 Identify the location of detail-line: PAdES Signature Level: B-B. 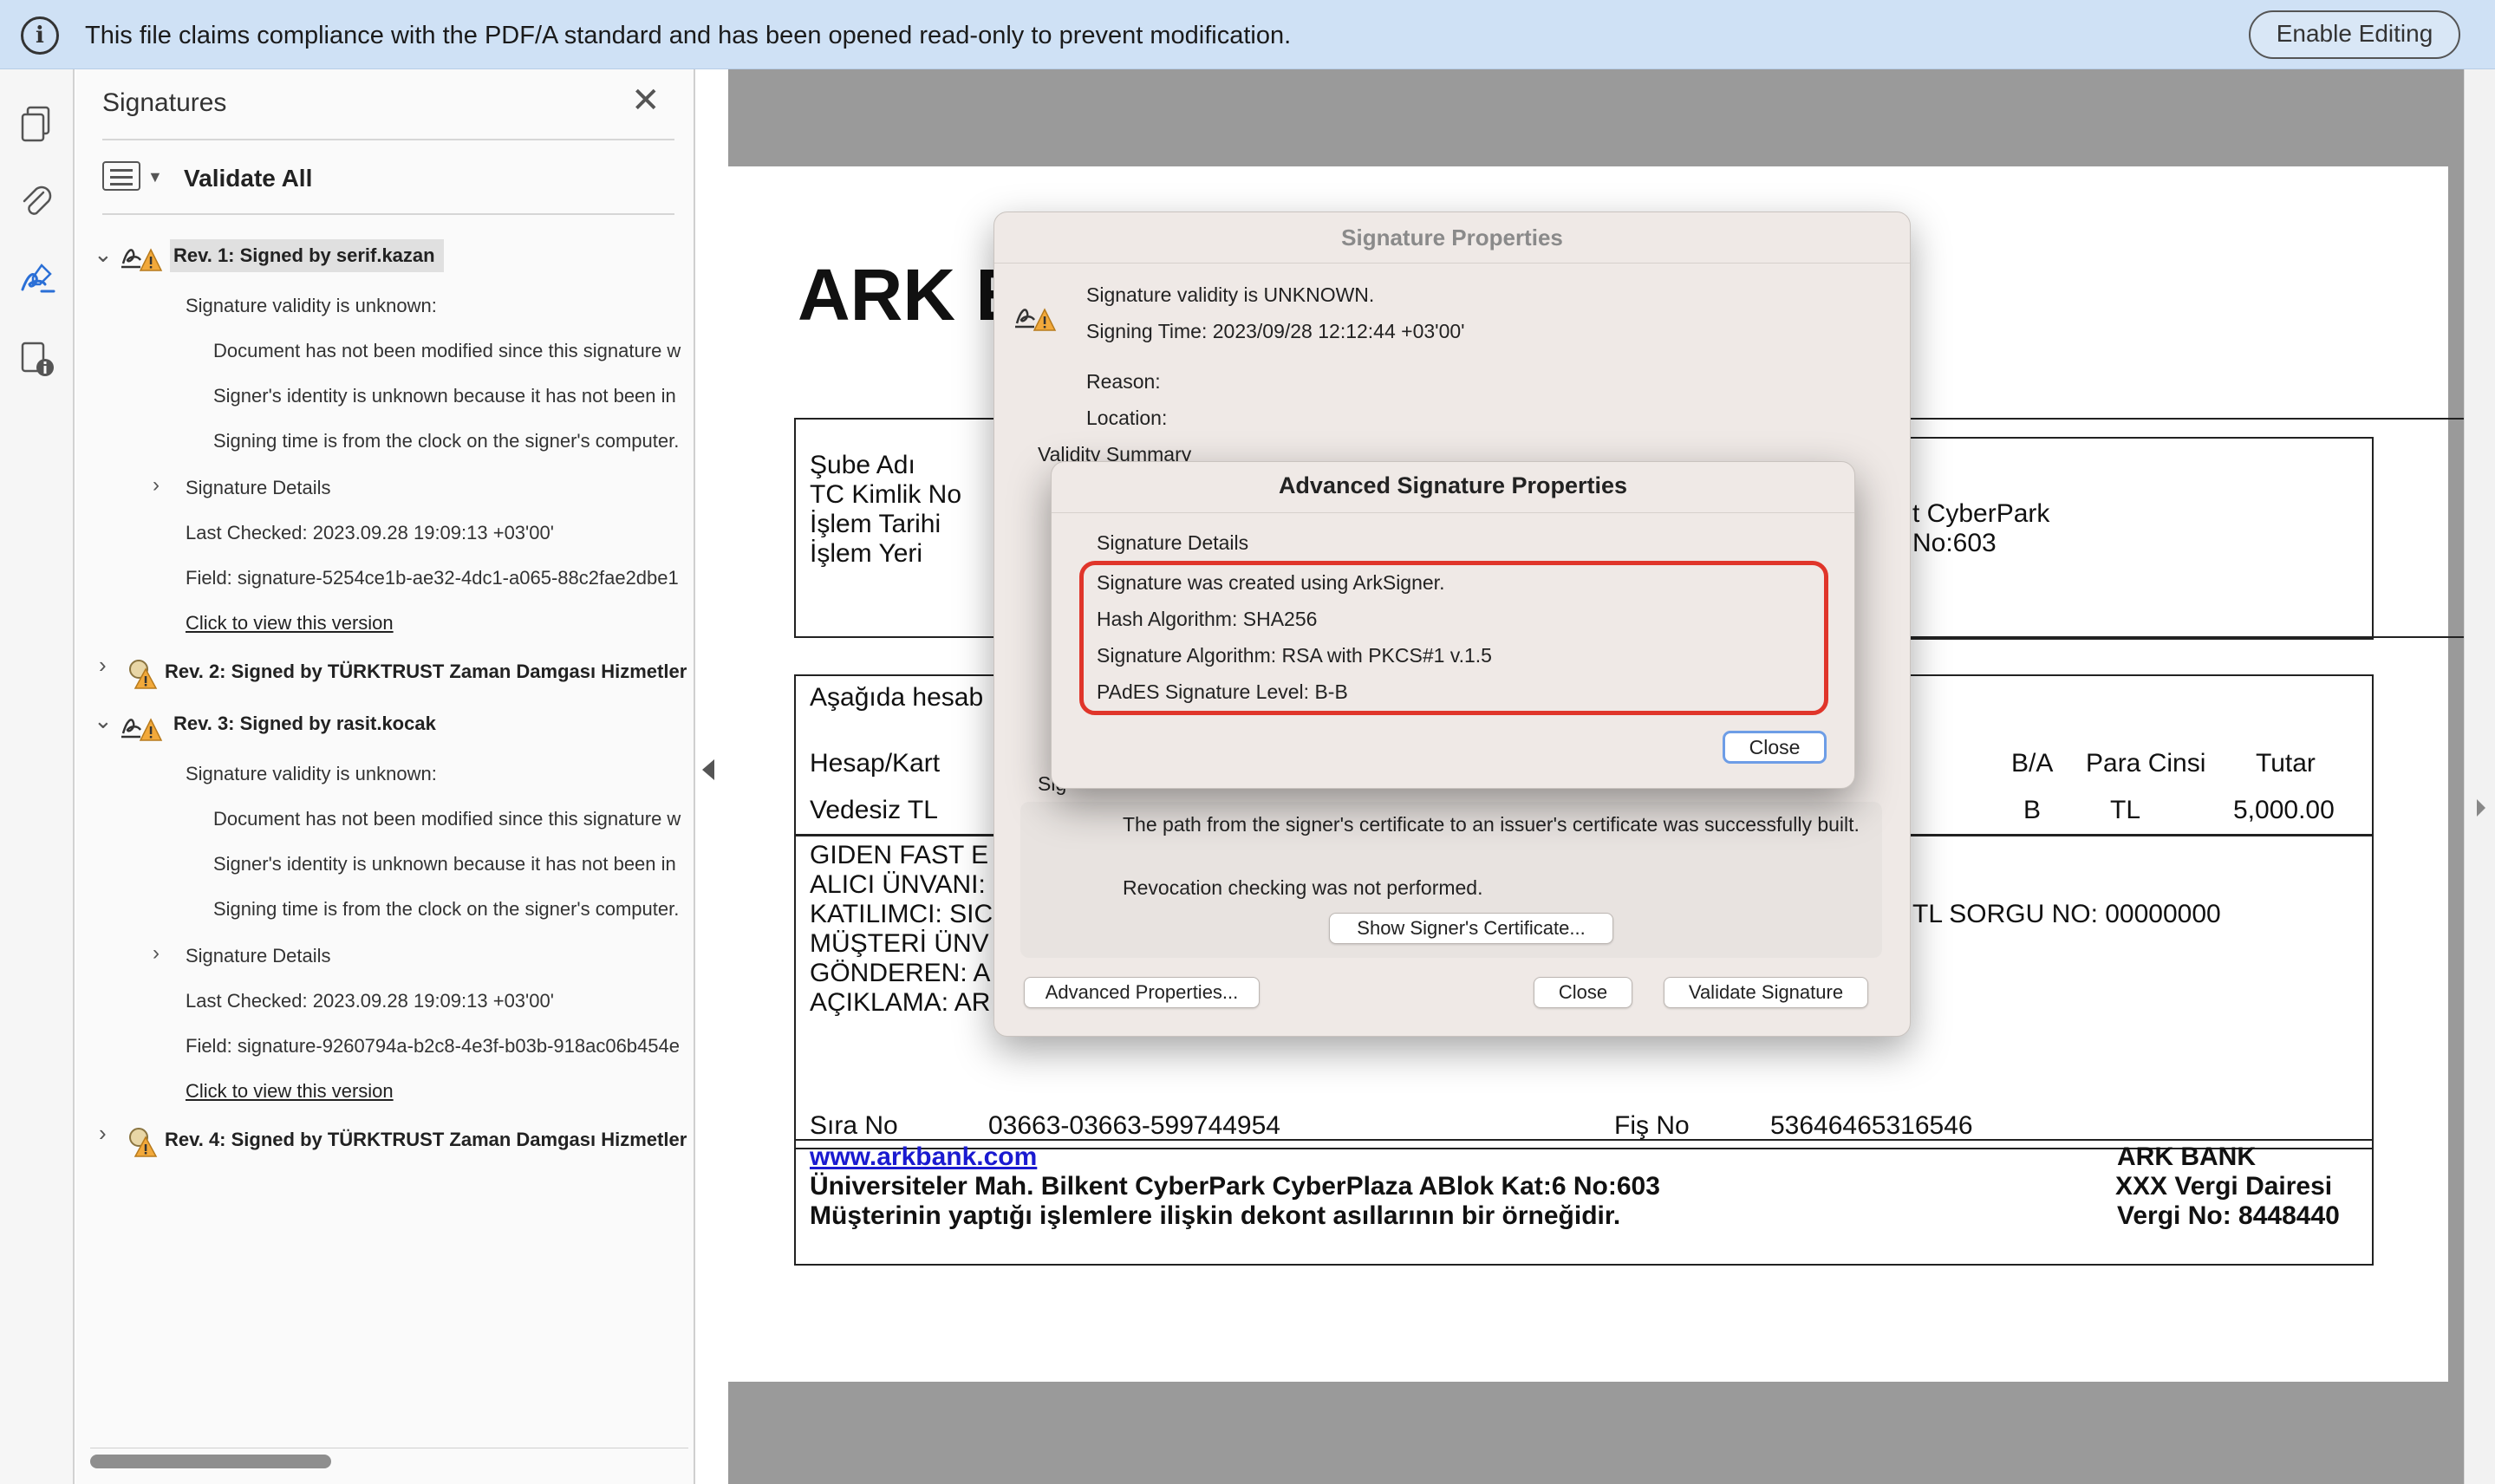
(1222, 691).